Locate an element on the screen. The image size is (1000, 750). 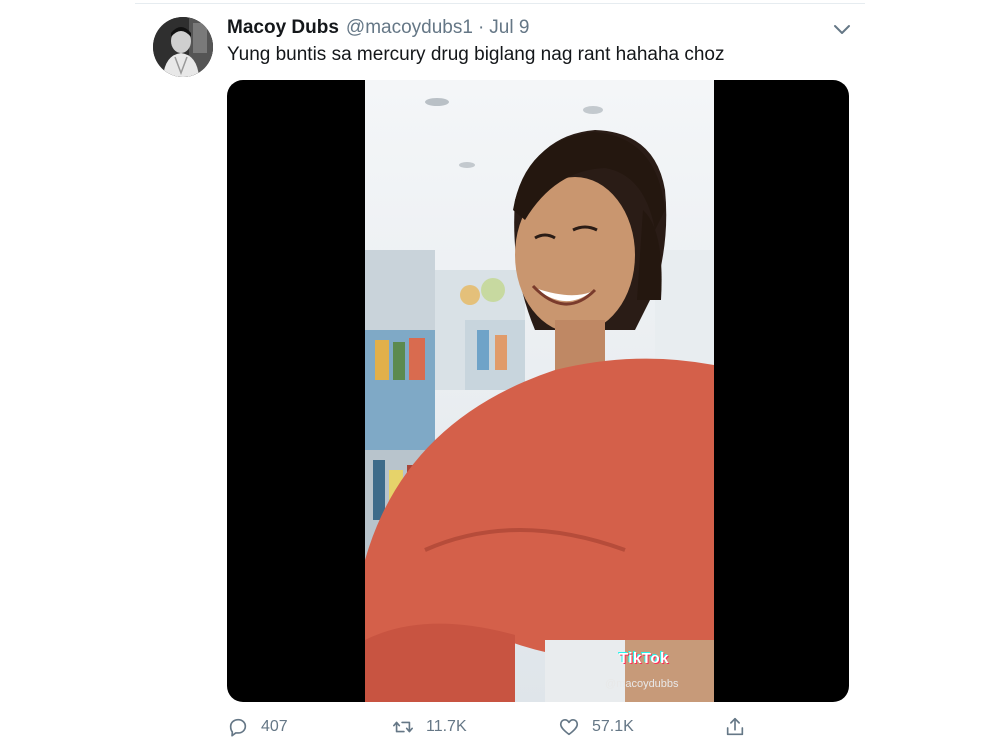
tweet-actions: 407 11.7K 57.1K is located at coordinates (538, 727).